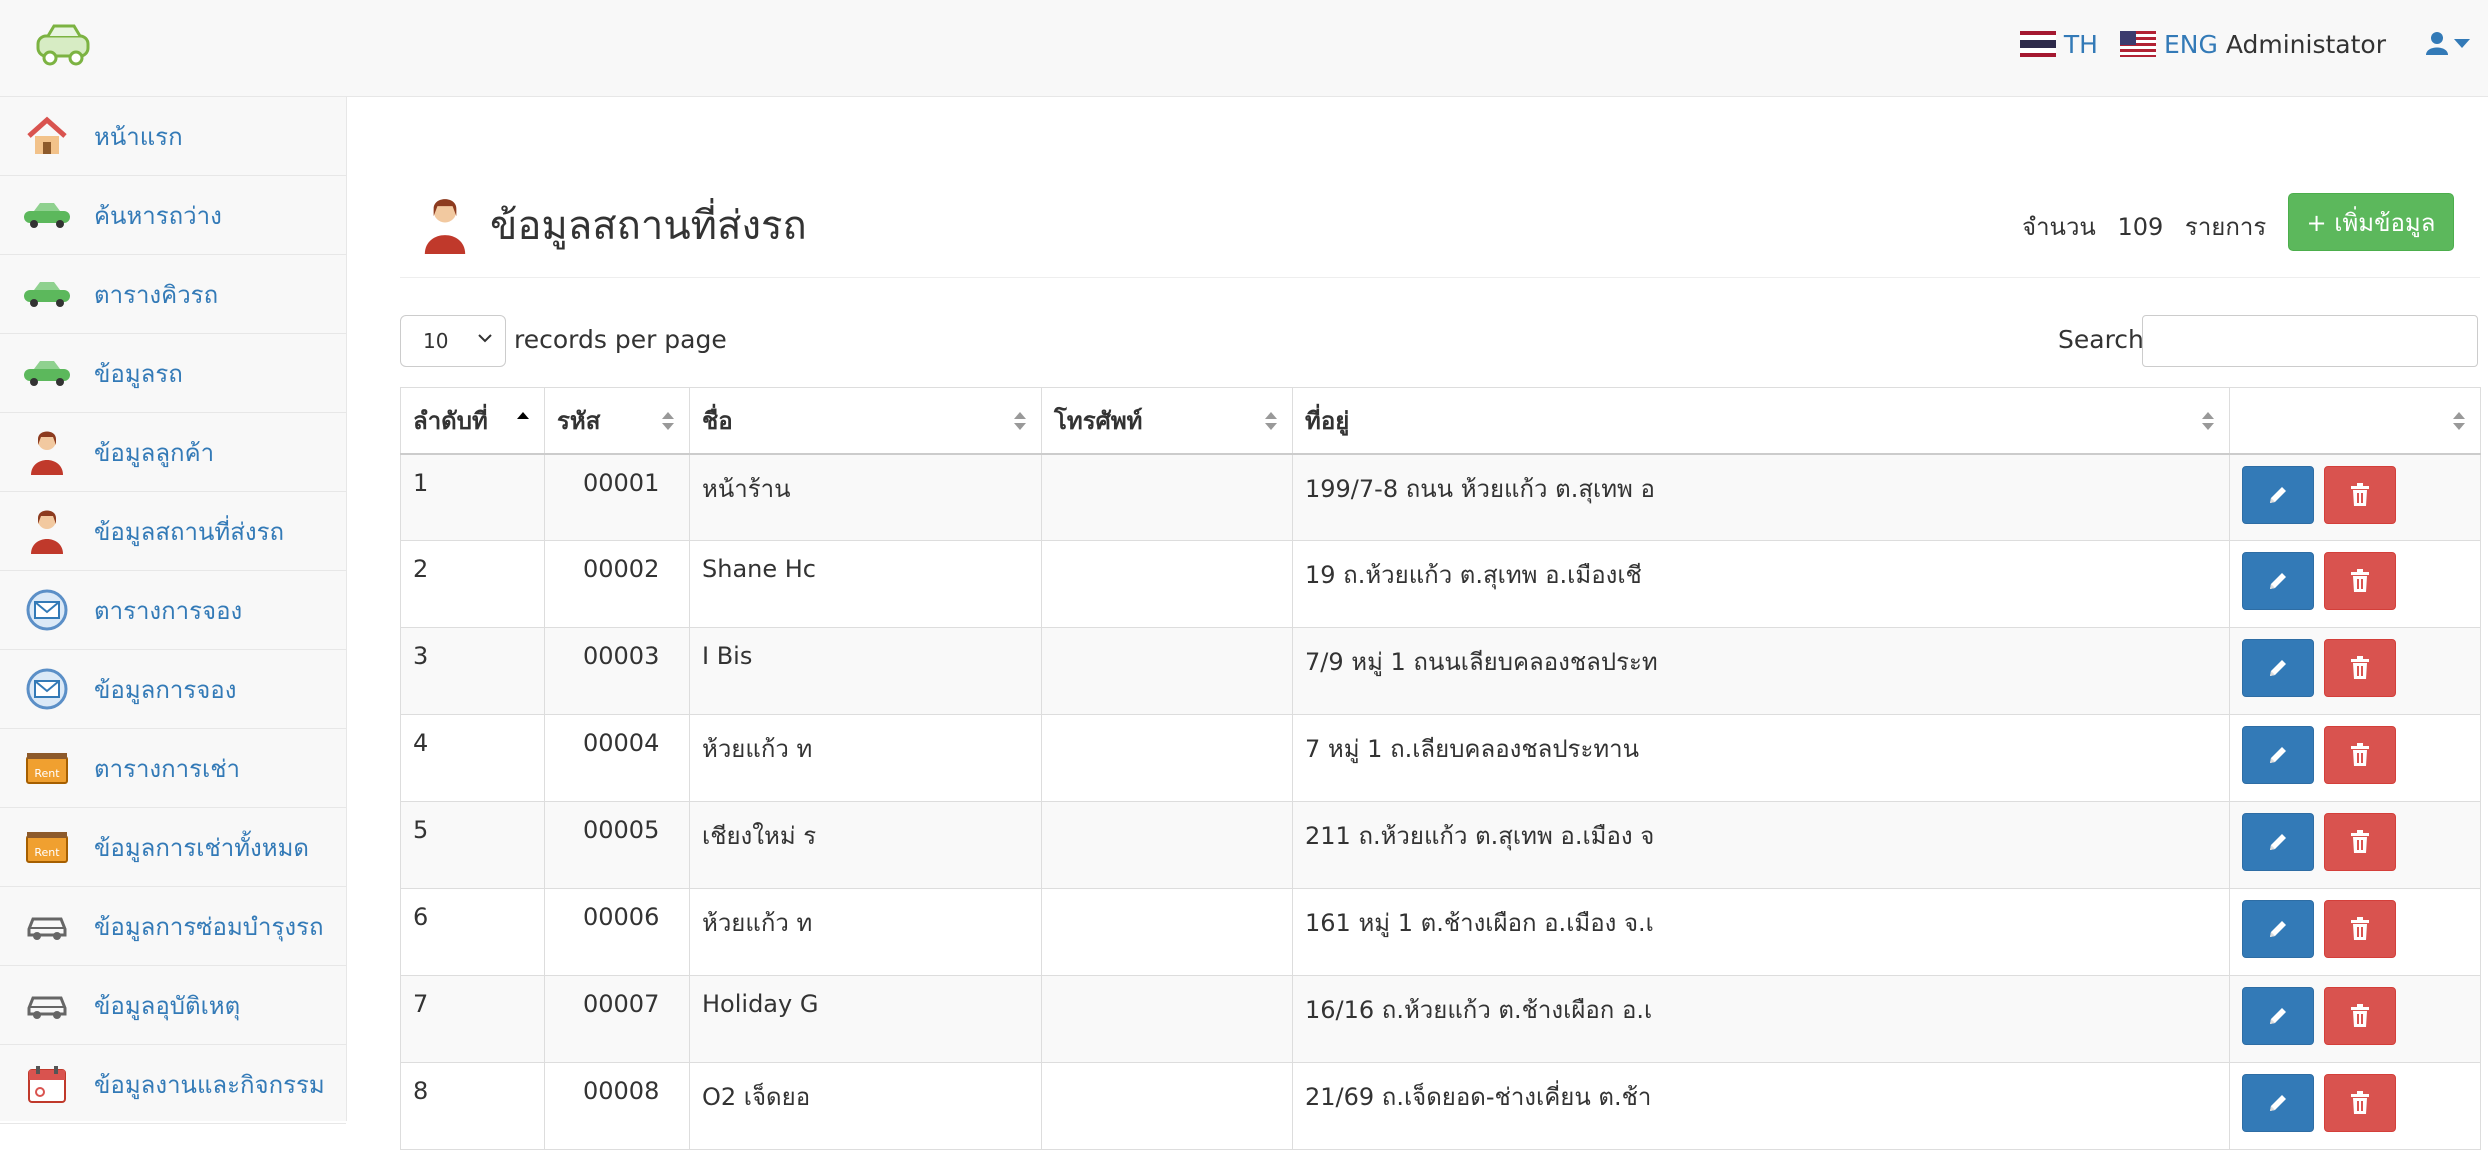  What do you see at coordinates (173, 610) in the screenshot?
I see `sidebar-item-booking-table: ตารางการจอง` at bounding box center [173, 610].